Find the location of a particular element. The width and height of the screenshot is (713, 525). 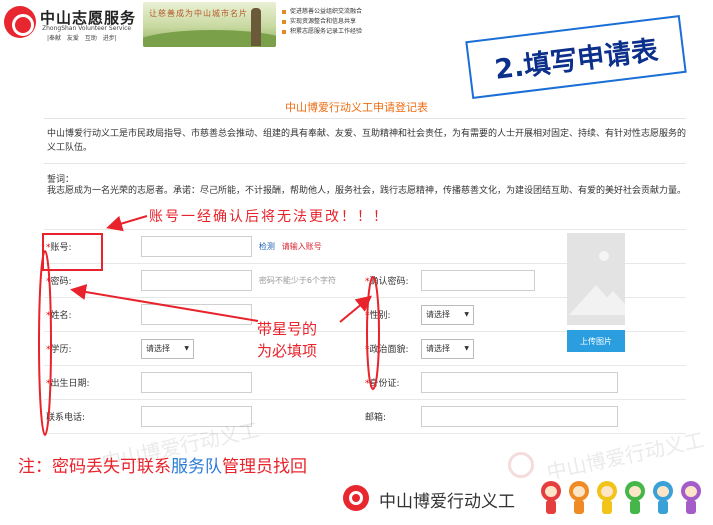

education-select: 请选择 ▼ is located at coordinates (167, 348).